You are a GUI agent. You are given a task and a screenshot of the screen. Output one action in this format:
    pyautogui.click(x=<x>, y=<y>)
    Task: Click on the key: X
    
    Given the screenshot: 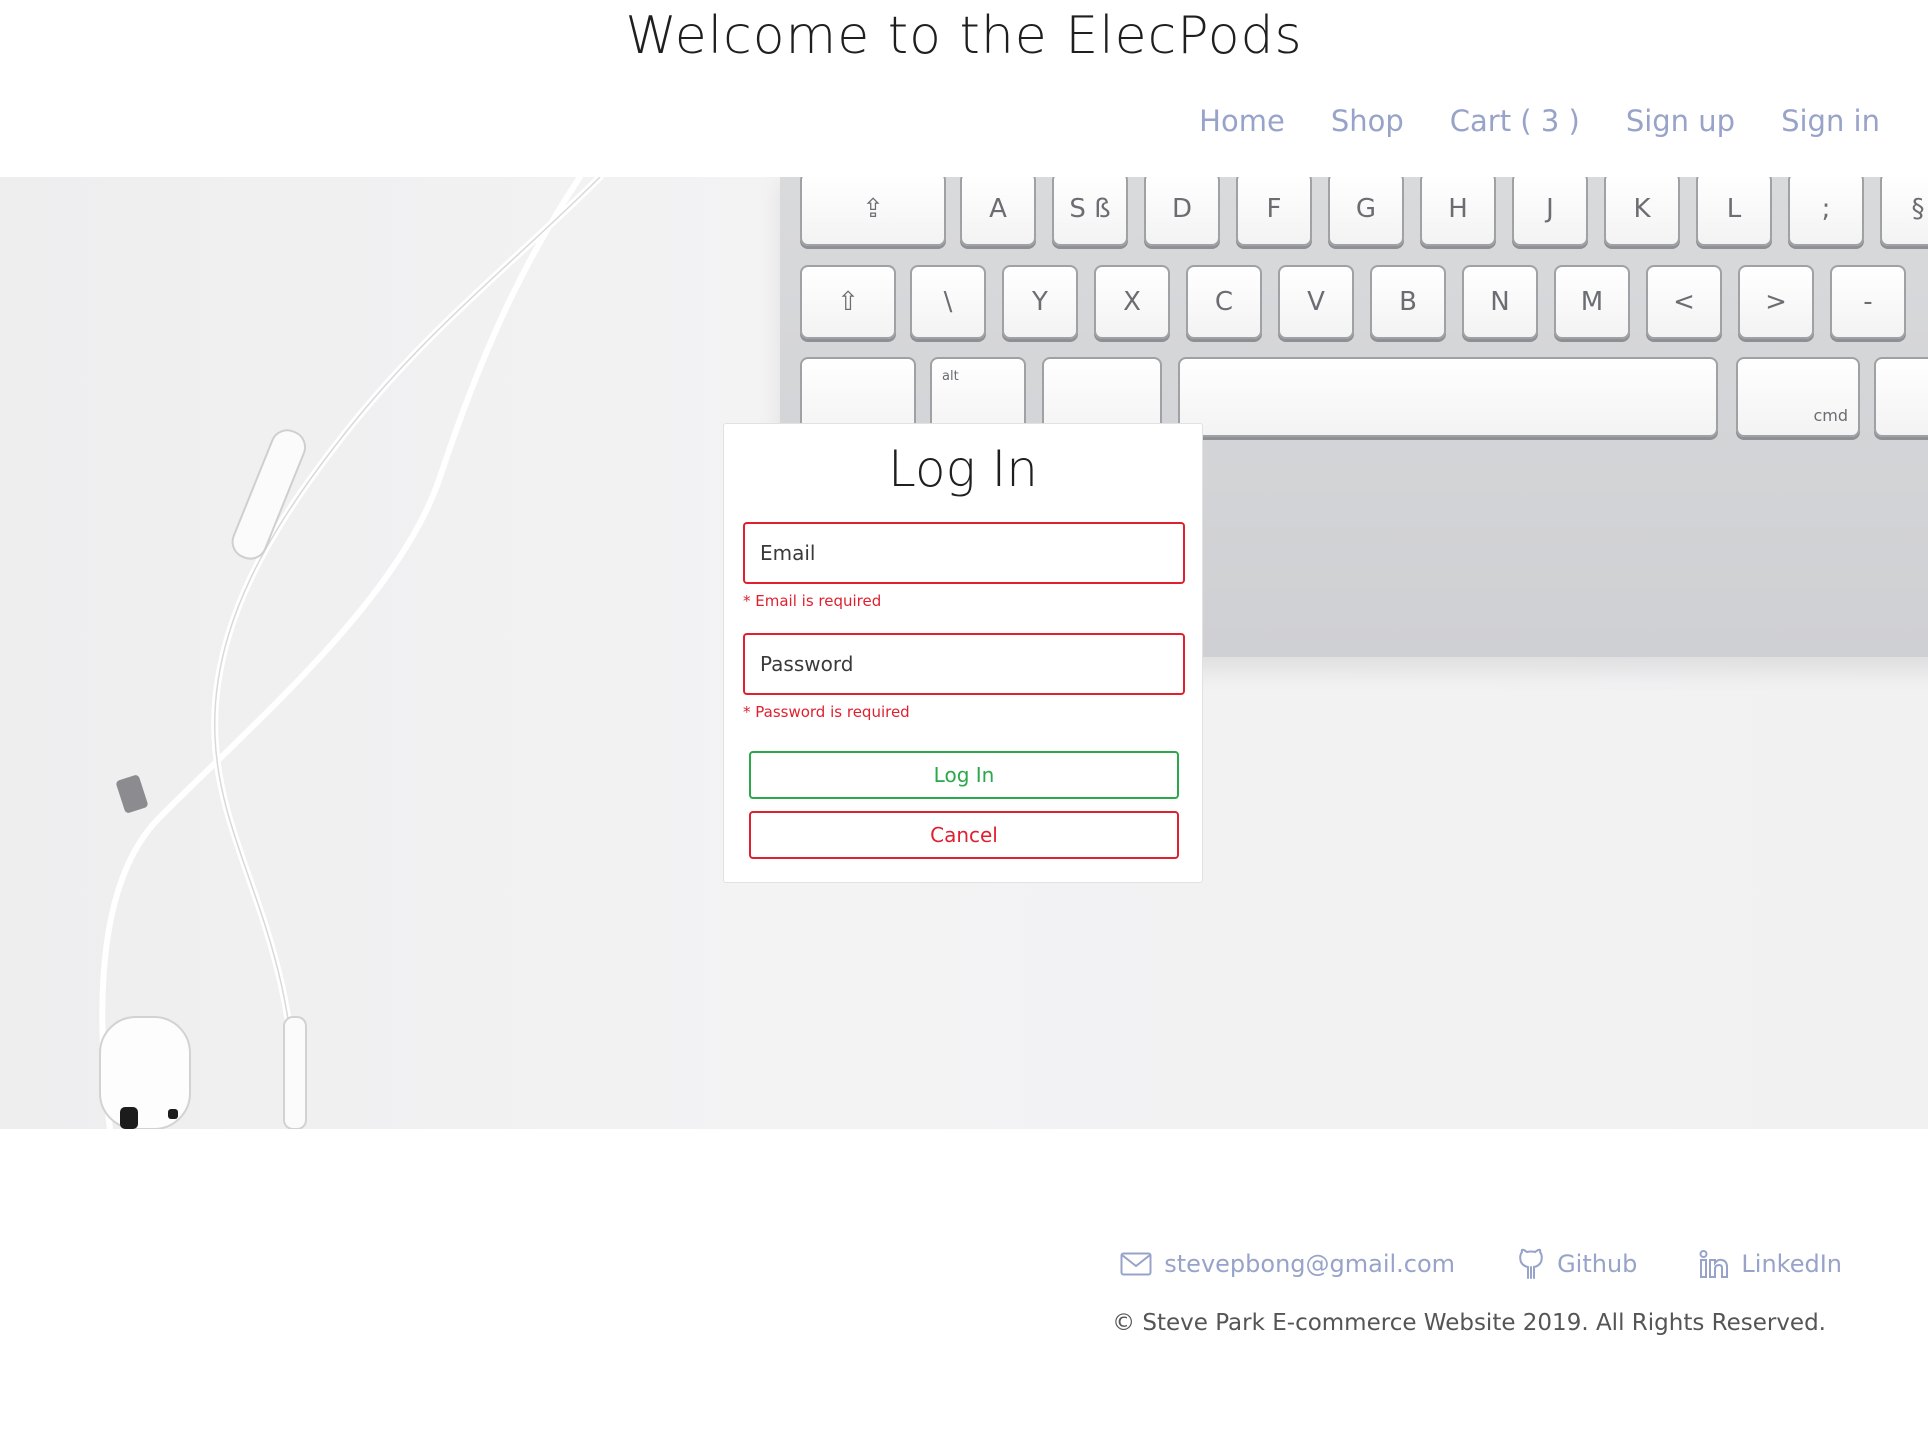 What is the action you would take?
    pyautogui.click(x=1132, y=302)
    